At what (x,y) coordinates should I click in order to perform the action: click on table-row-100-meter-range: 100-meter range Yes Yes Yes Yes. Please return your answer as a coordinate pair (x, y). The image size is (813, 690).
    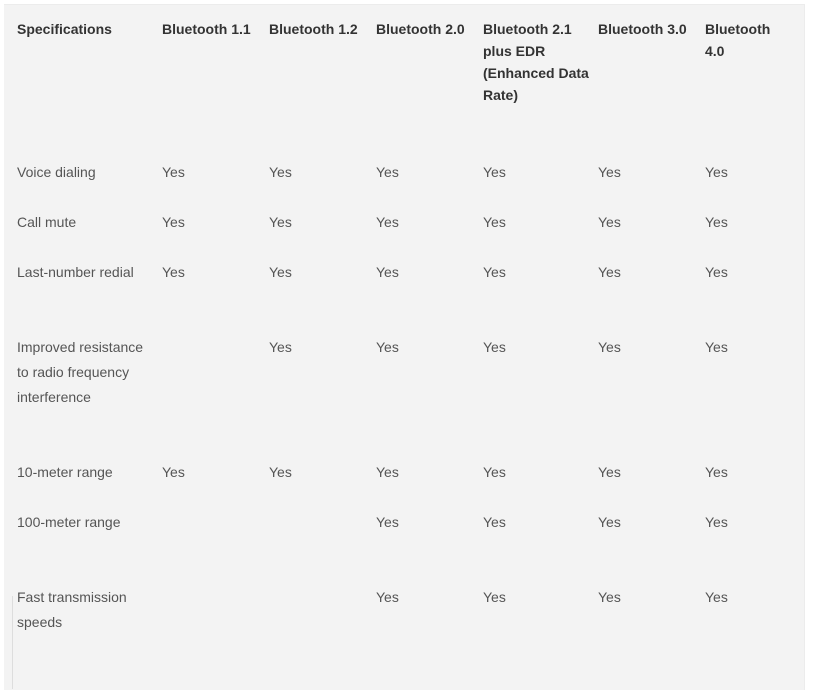
    Looking at the image, I should click on (407, 547).